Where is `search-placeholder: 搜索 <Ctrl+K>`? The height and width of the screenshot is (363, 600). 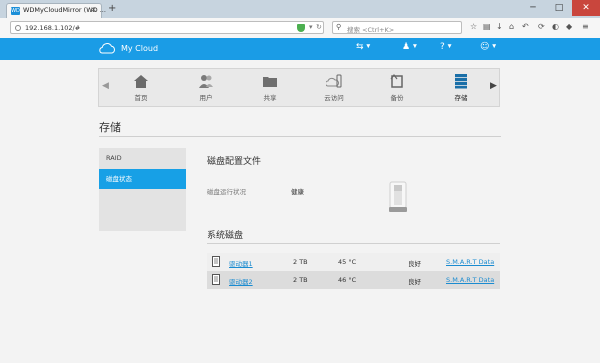 search-placeholder: 搜索 <Ctrl+K> is located at coordinates (371, 30).